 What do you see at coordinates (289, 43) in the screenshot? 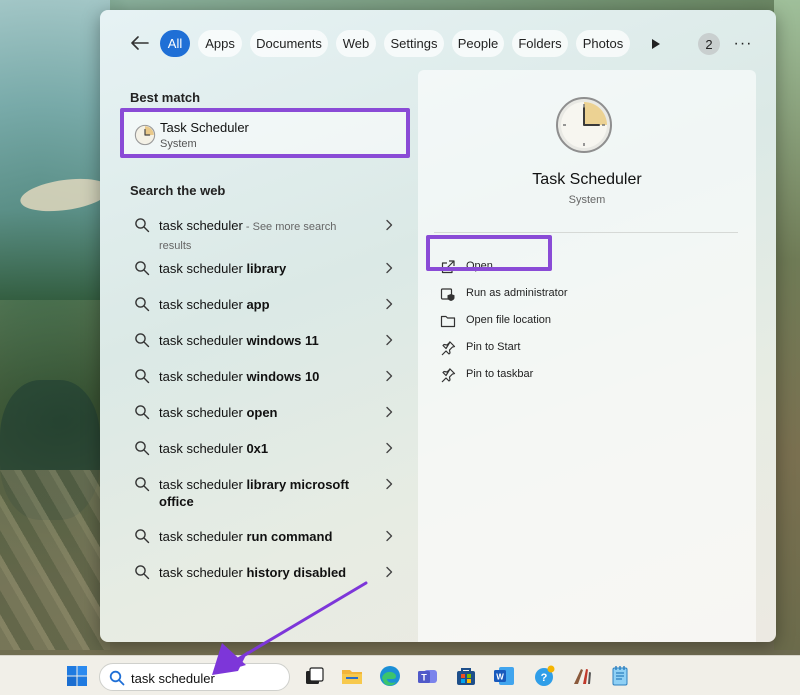
I see `filter-documents: Documents` at bounding box center [289, 43].